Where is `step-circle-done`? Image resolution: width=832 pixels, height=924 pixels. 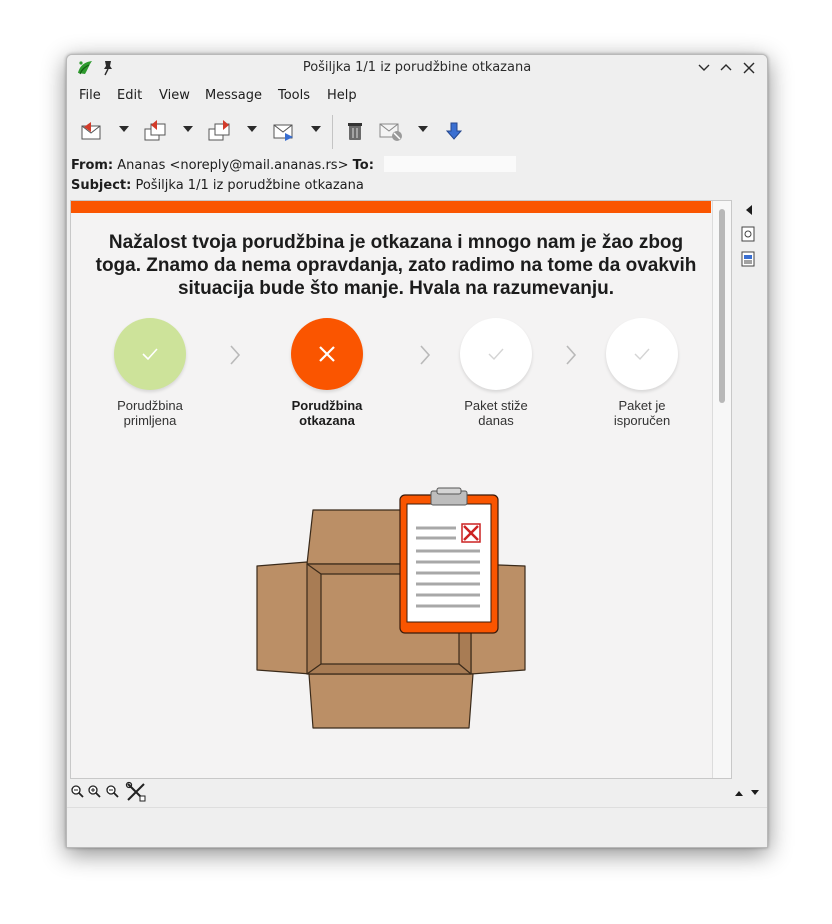 step-circle-done is located at coordinates (150, 354).